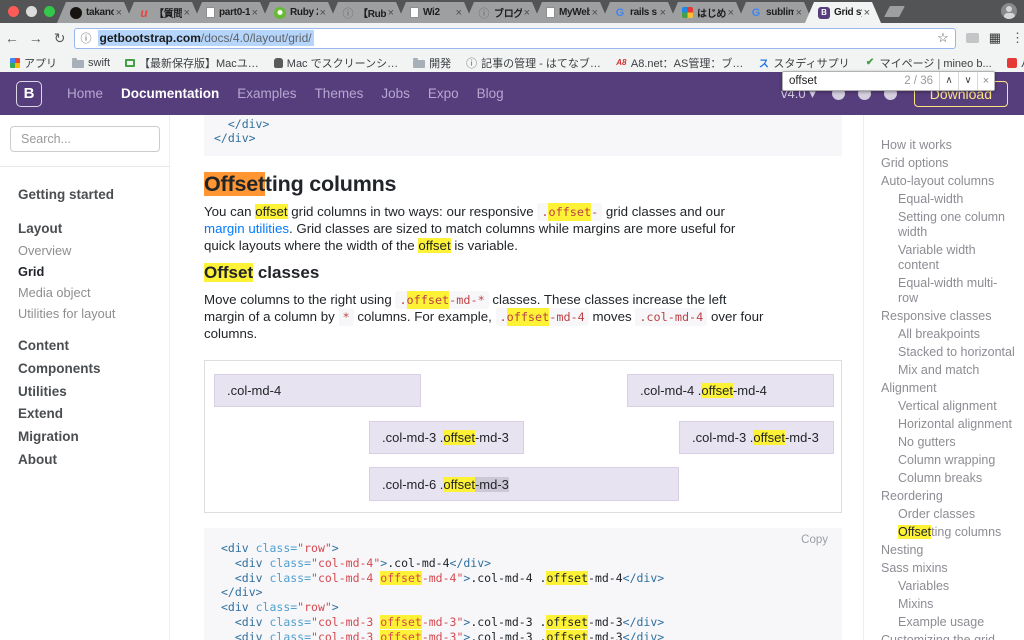 Image resolution: width=1024 pixels, height=640 pixels. Describe the element at coordinates (944, 163) in the screenshot. I see `toc-item: Grid options` at that location.